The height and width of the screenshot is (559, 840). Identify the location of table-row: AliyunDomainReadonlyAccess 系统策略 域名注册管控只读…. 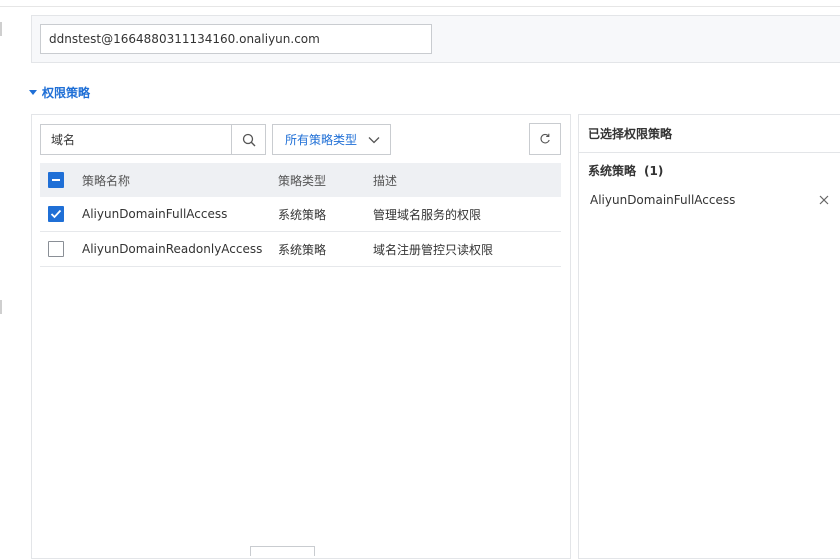
(300, 249).